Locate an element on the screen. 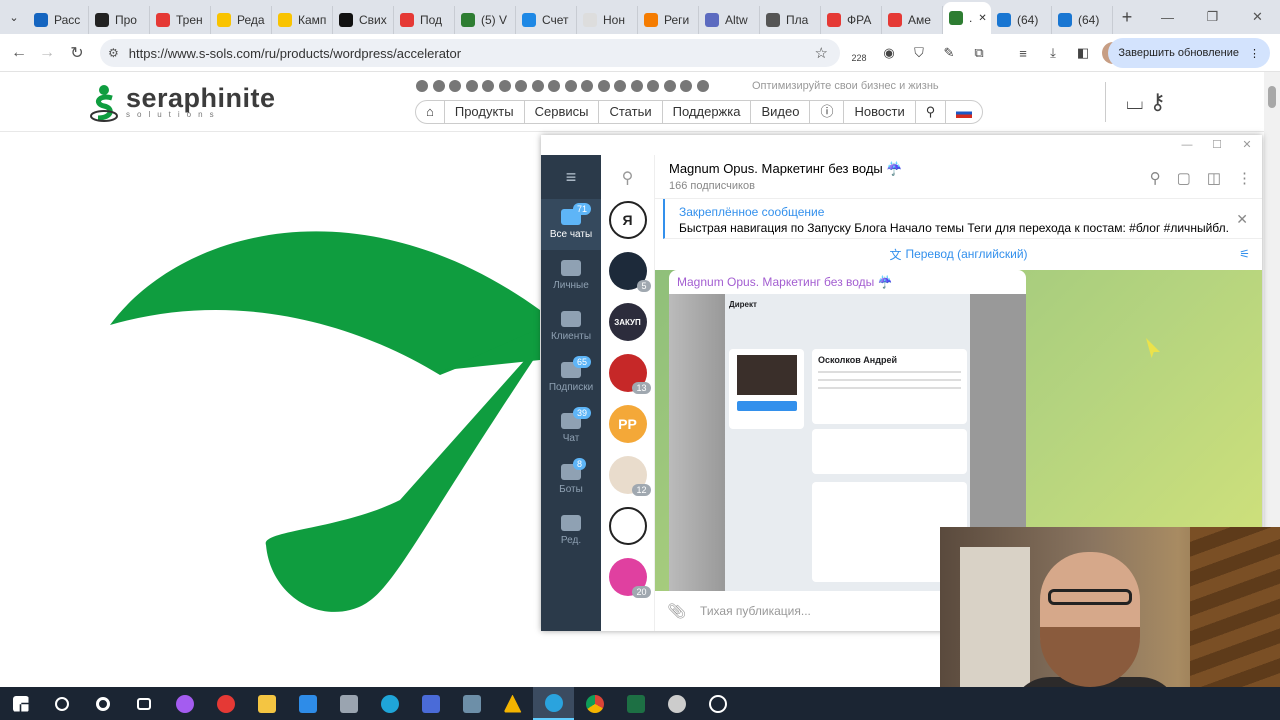 The width and height of the screenshot is (1280, 720). browser-tab: Трен is located at coordinates (180, 20).